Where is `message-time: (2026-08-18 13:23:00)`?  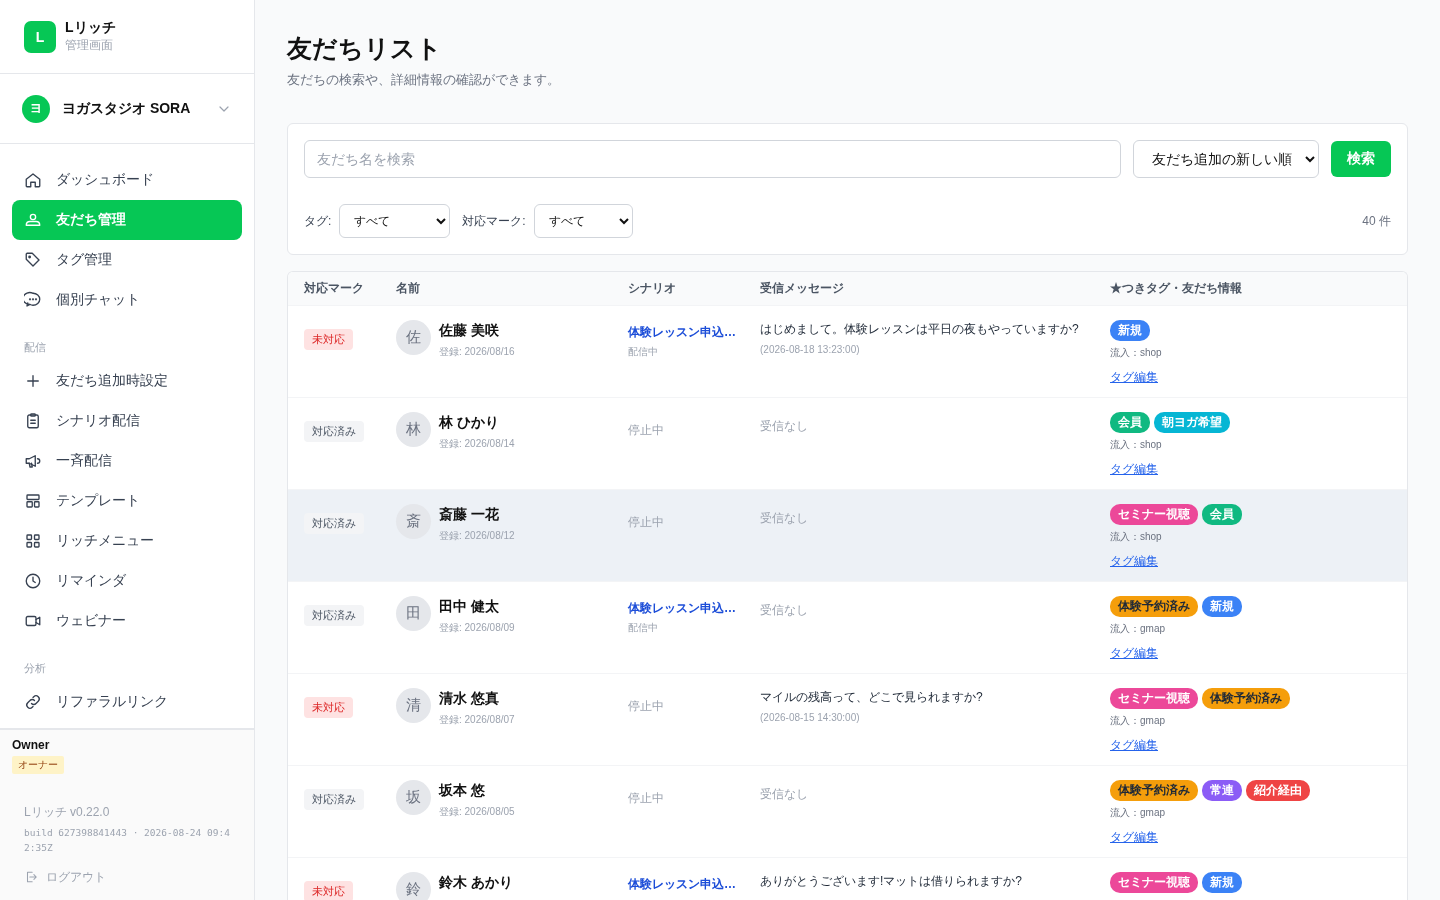
message-time: (2026-08-18 13:23:00) is located at coordinates (810, 349).